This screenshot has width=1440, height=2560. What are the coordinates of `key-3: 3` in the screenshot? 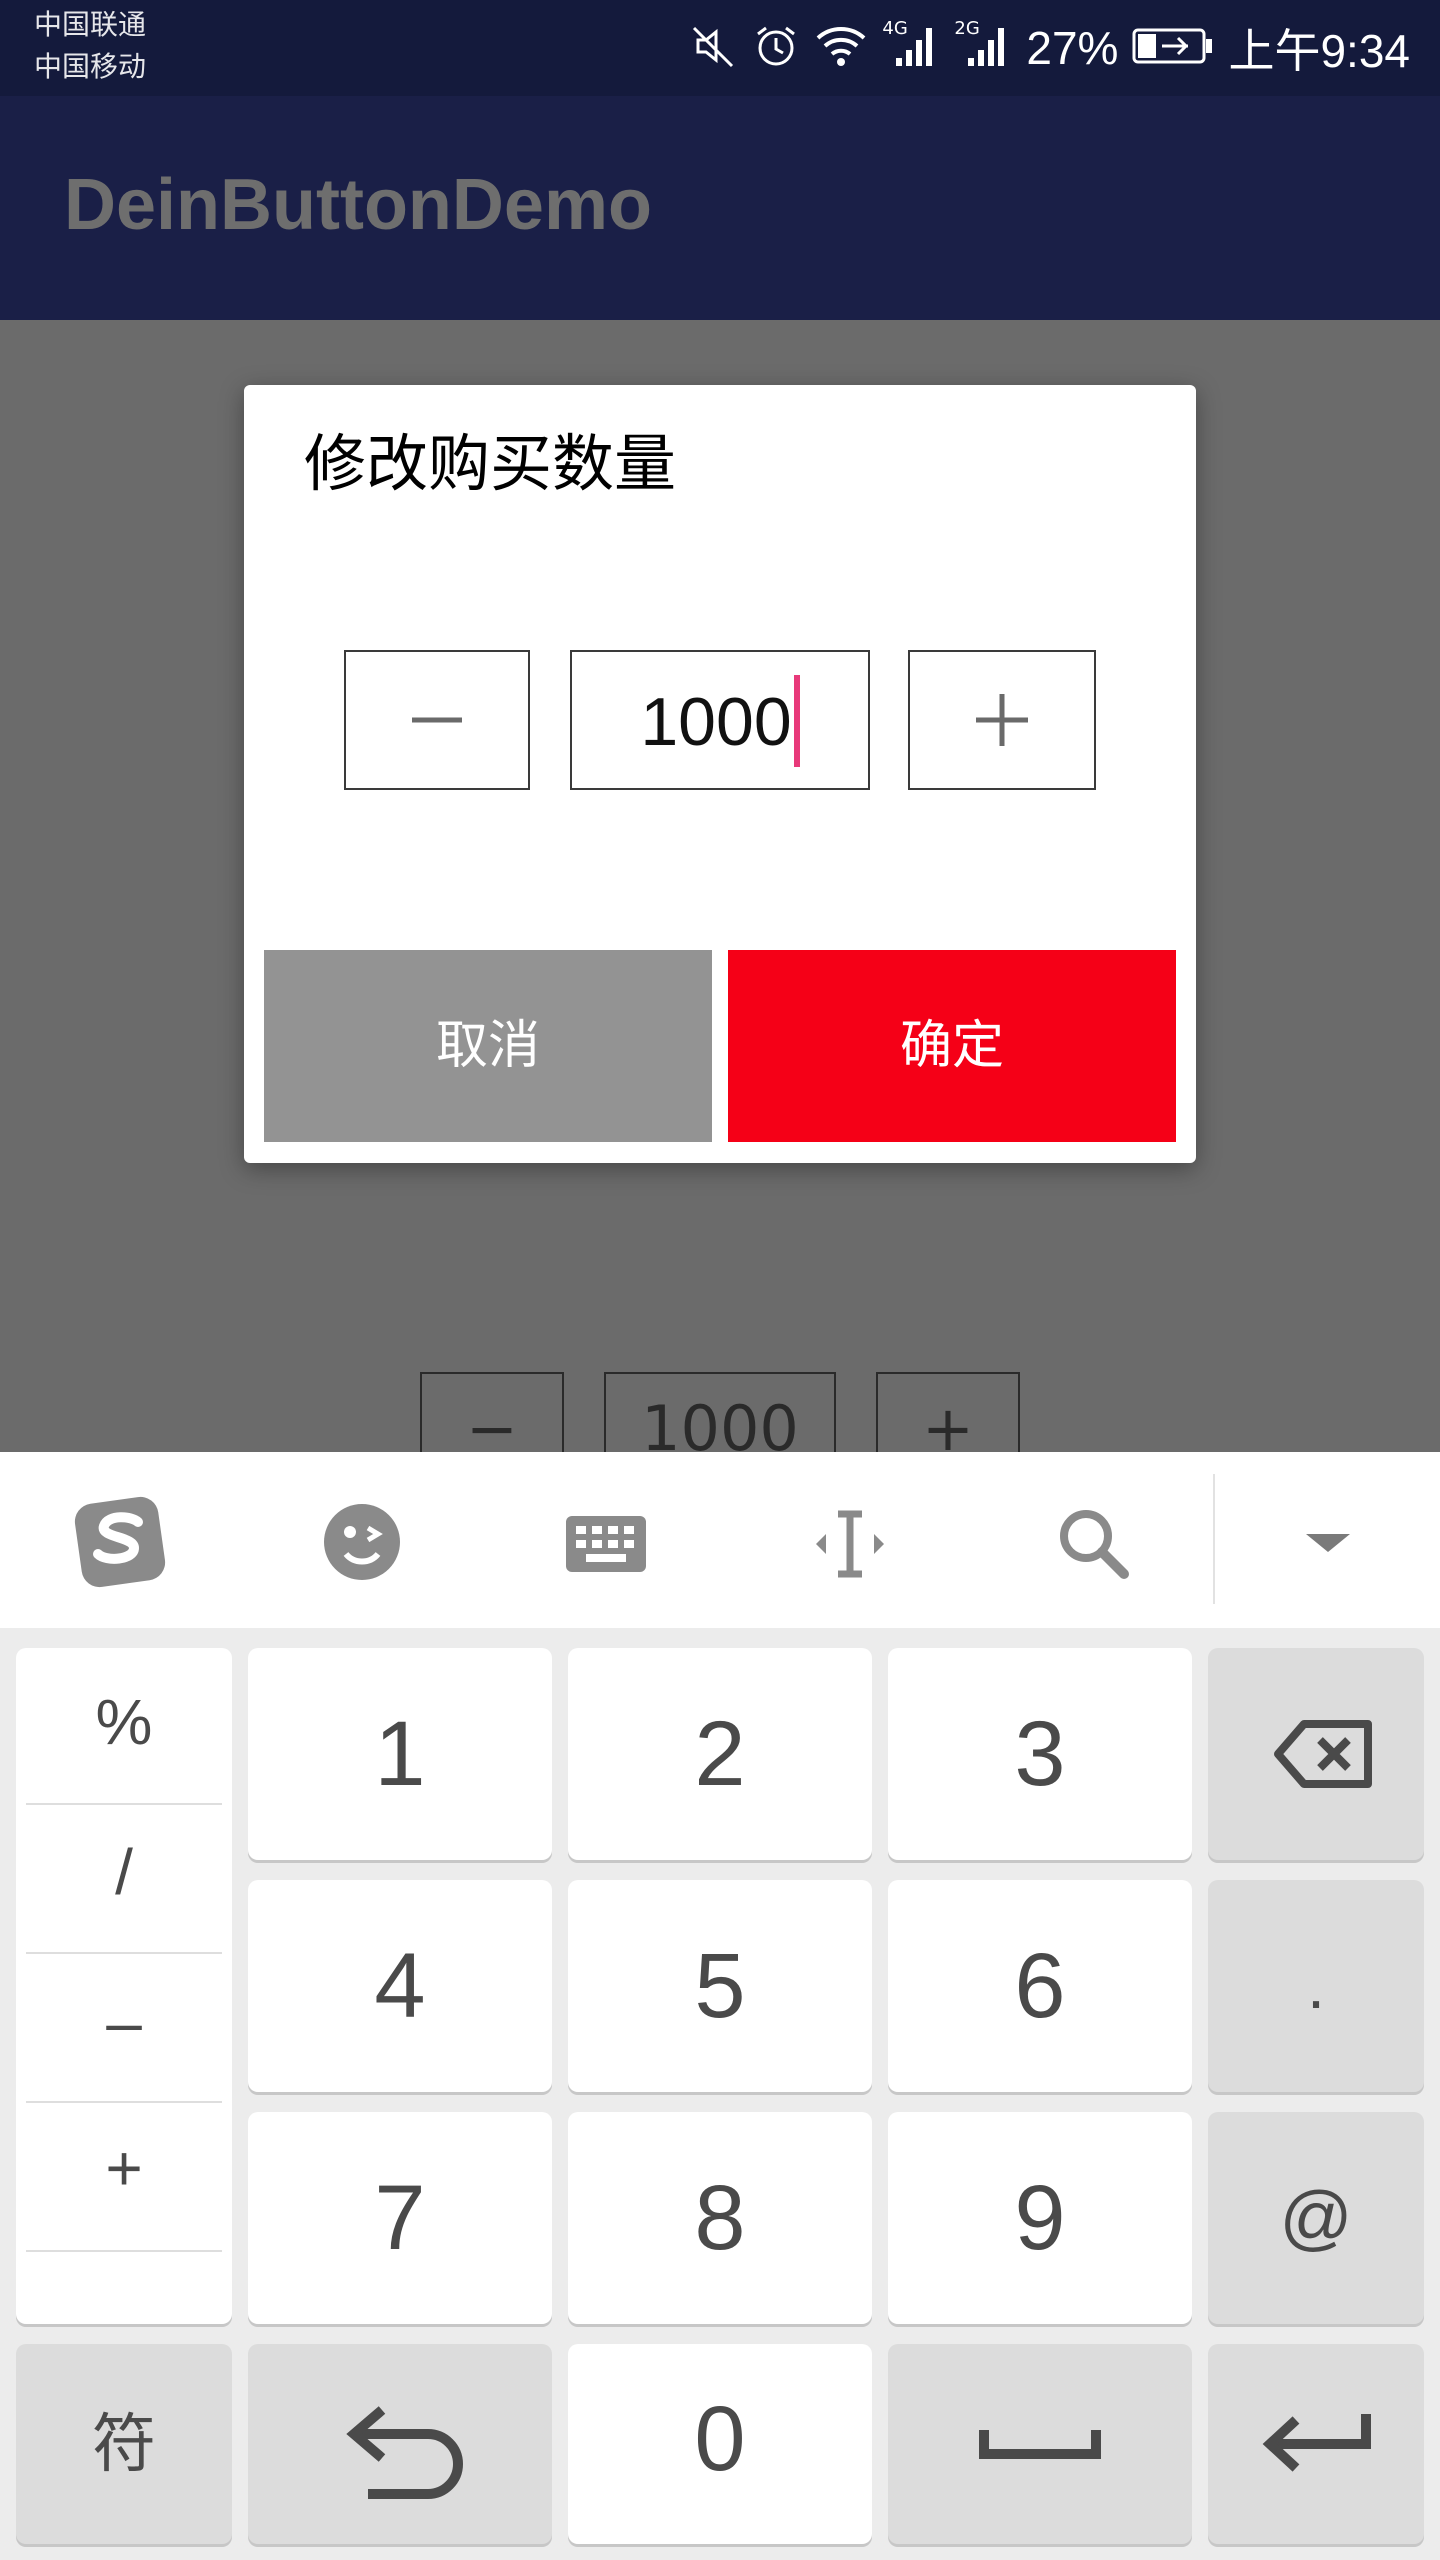 It's located at (1040, 1754).